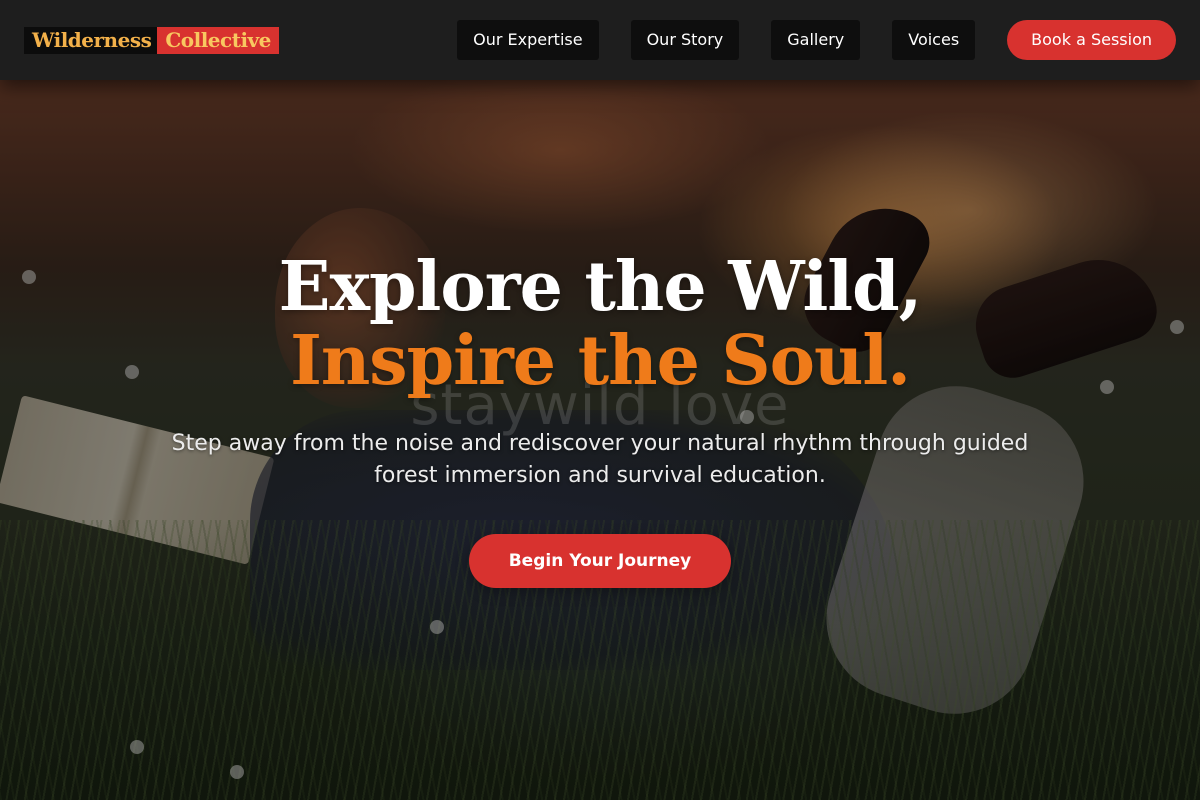  Describe the element at coordinates (600, 561) in the screenshot. I see `begin-journey-button: Begin Your Journey` at that location.